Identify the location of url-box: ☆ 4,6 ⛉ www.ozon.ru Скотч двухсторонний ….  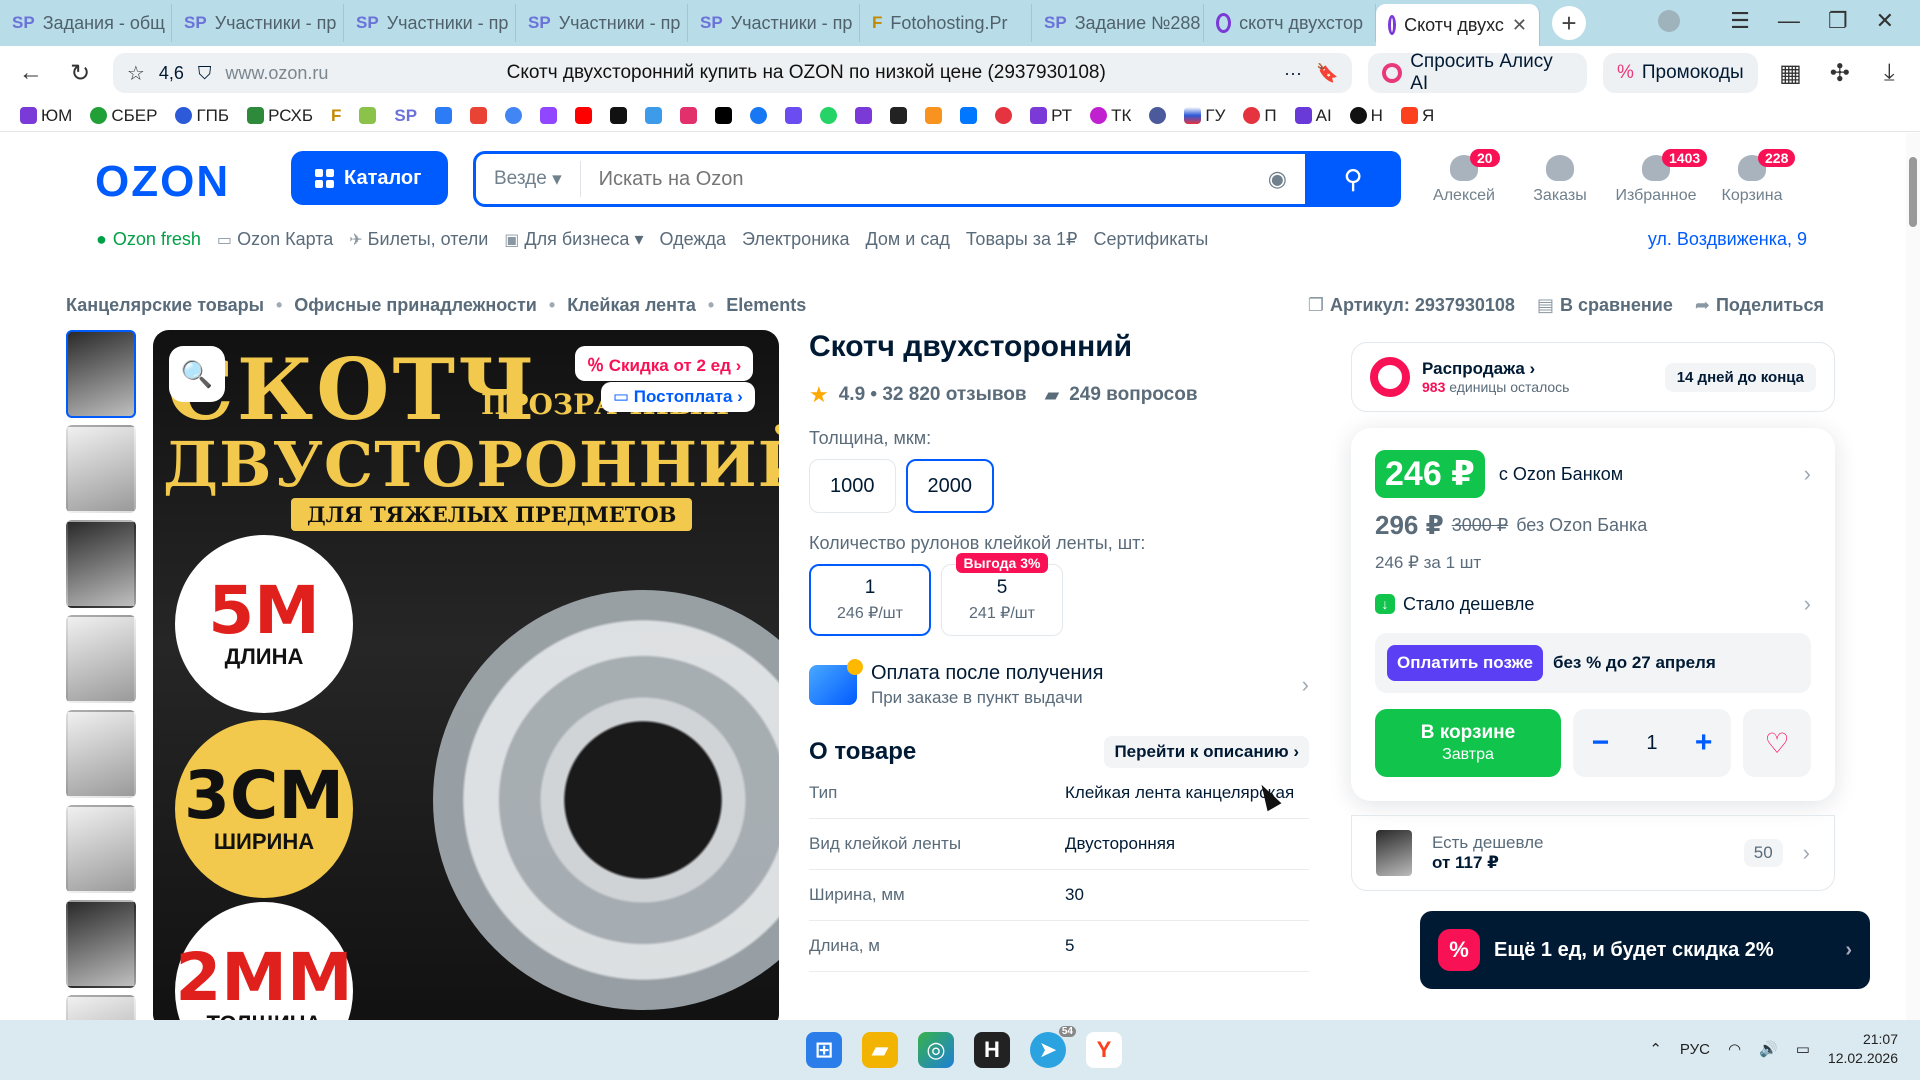
(732, 73).